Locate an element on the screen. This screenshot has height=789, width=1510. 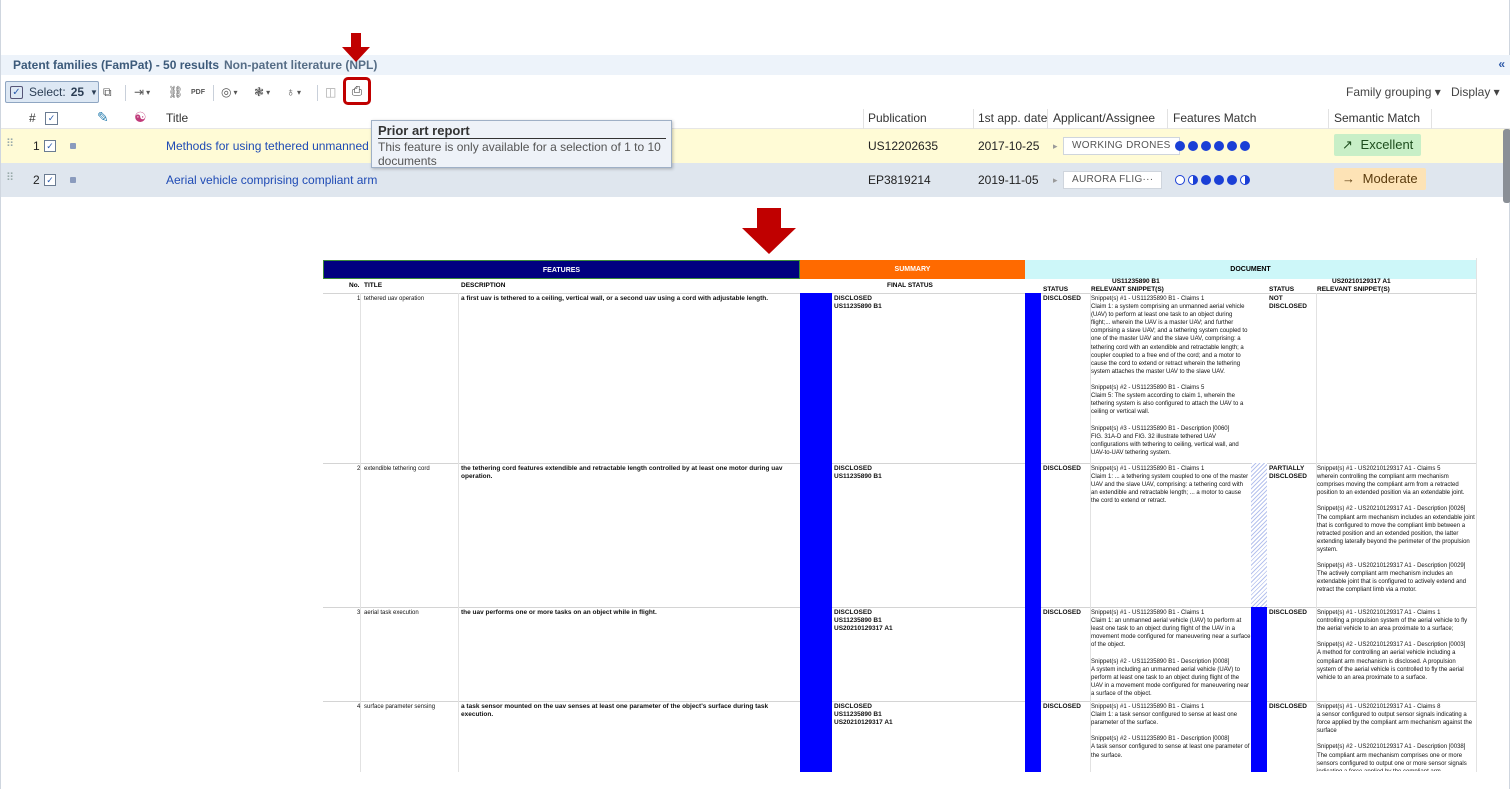
features-match-dots is located at coordinates (1214, 145).